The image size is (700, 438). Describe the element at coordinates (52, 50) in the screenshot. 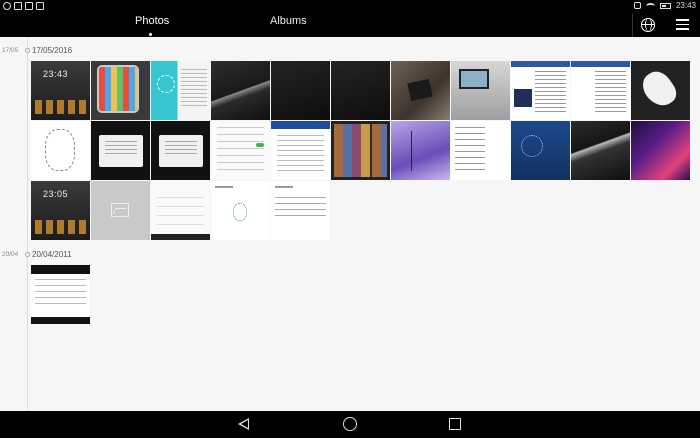

I see `section-date-header: 17/05/2016` at that location.